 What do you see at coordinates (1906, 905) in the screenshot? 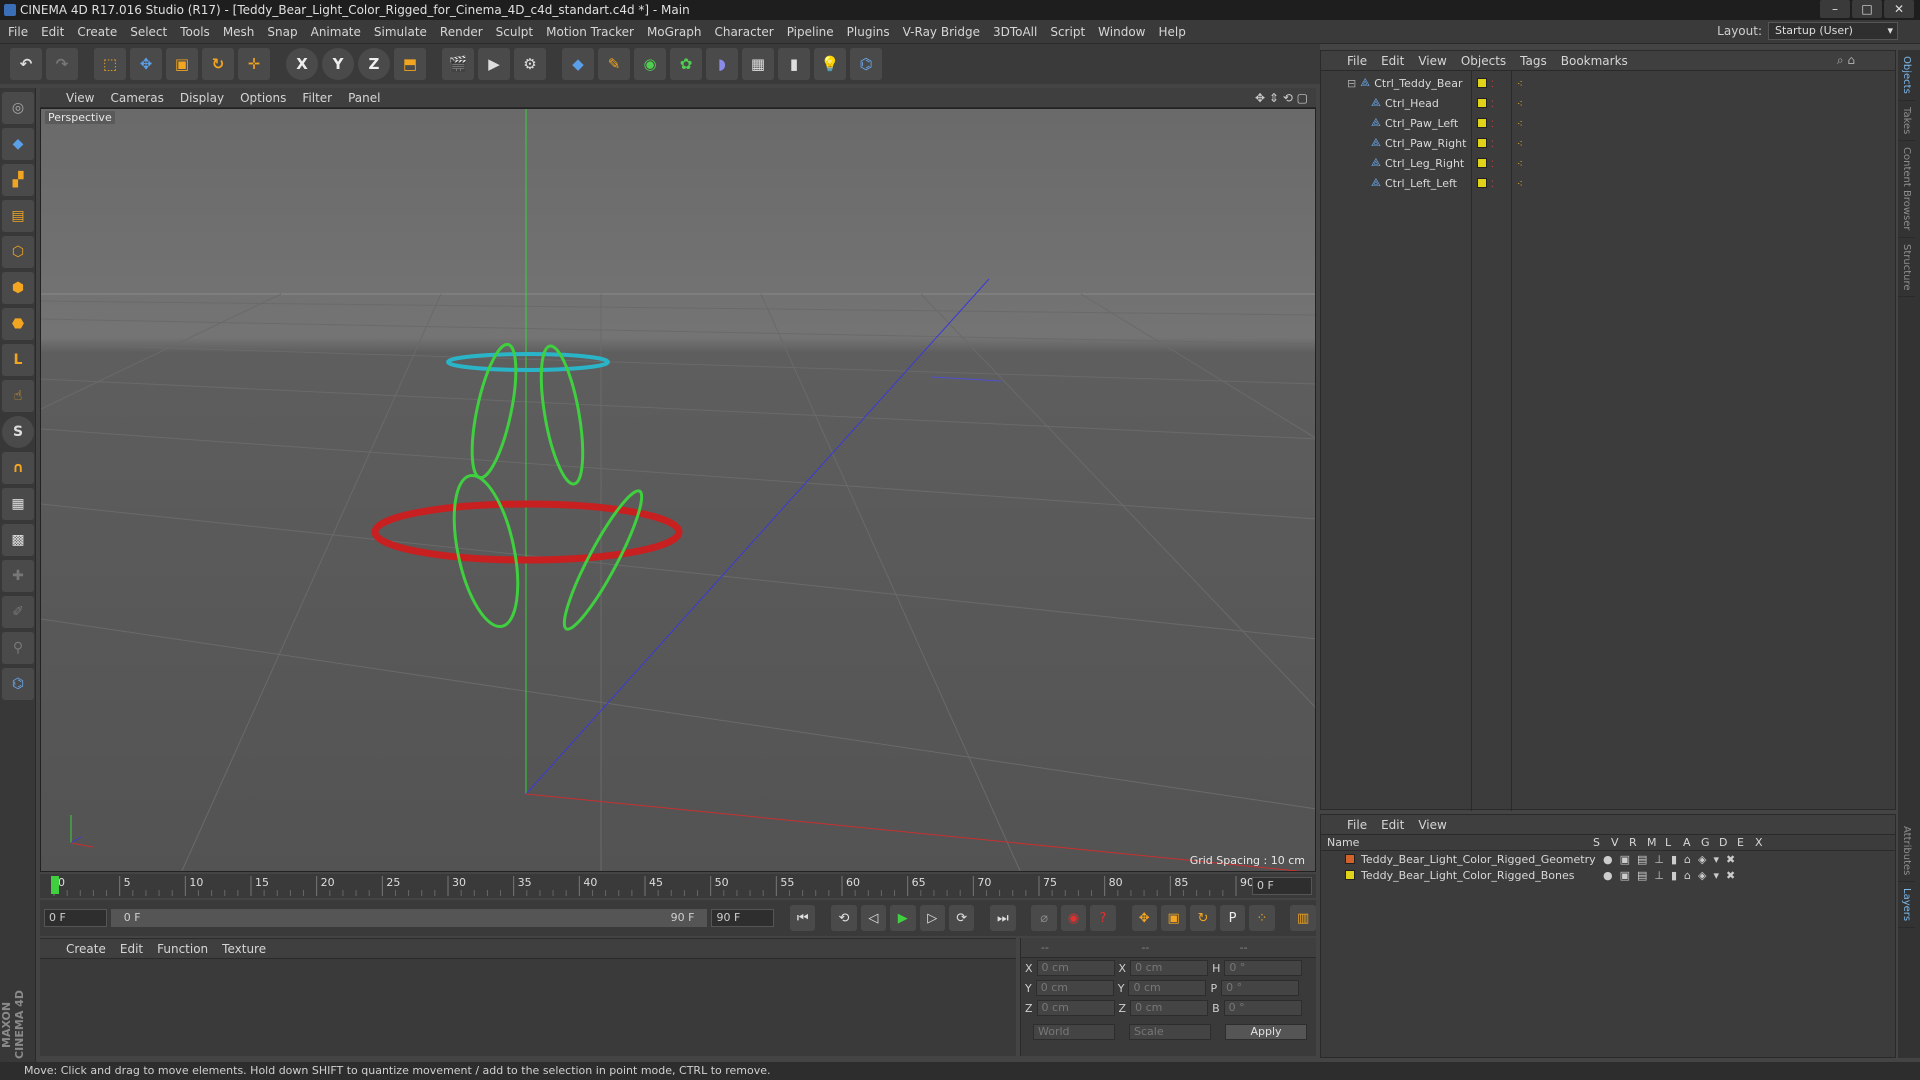
I see `tab-layers: Layers` at bounding box center [1906, 905].